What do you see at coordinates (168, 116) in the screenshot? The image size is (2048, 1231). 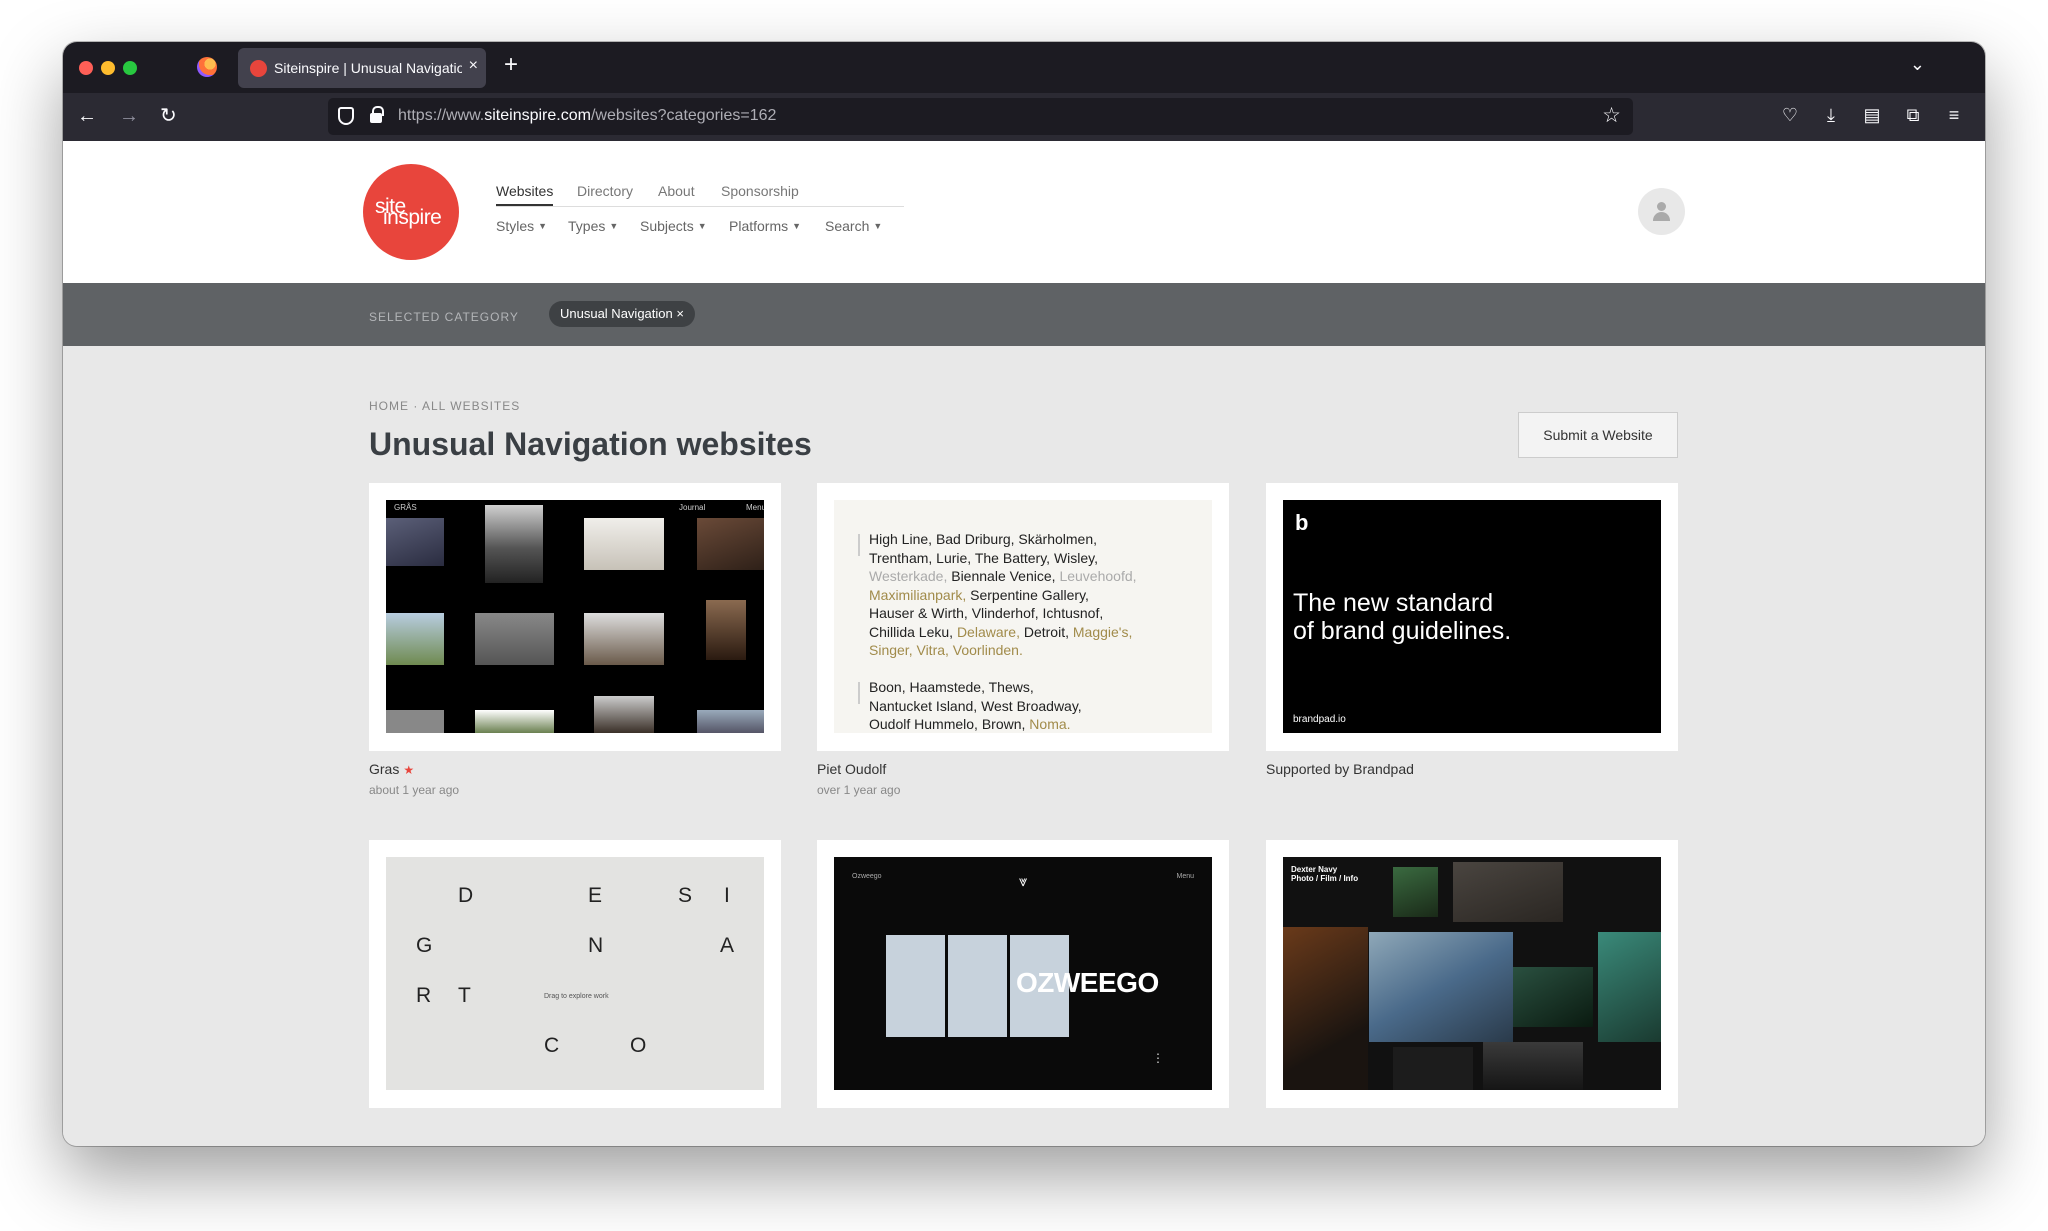 I see `reload-icon: ↻` at bounding box center [168, 116].